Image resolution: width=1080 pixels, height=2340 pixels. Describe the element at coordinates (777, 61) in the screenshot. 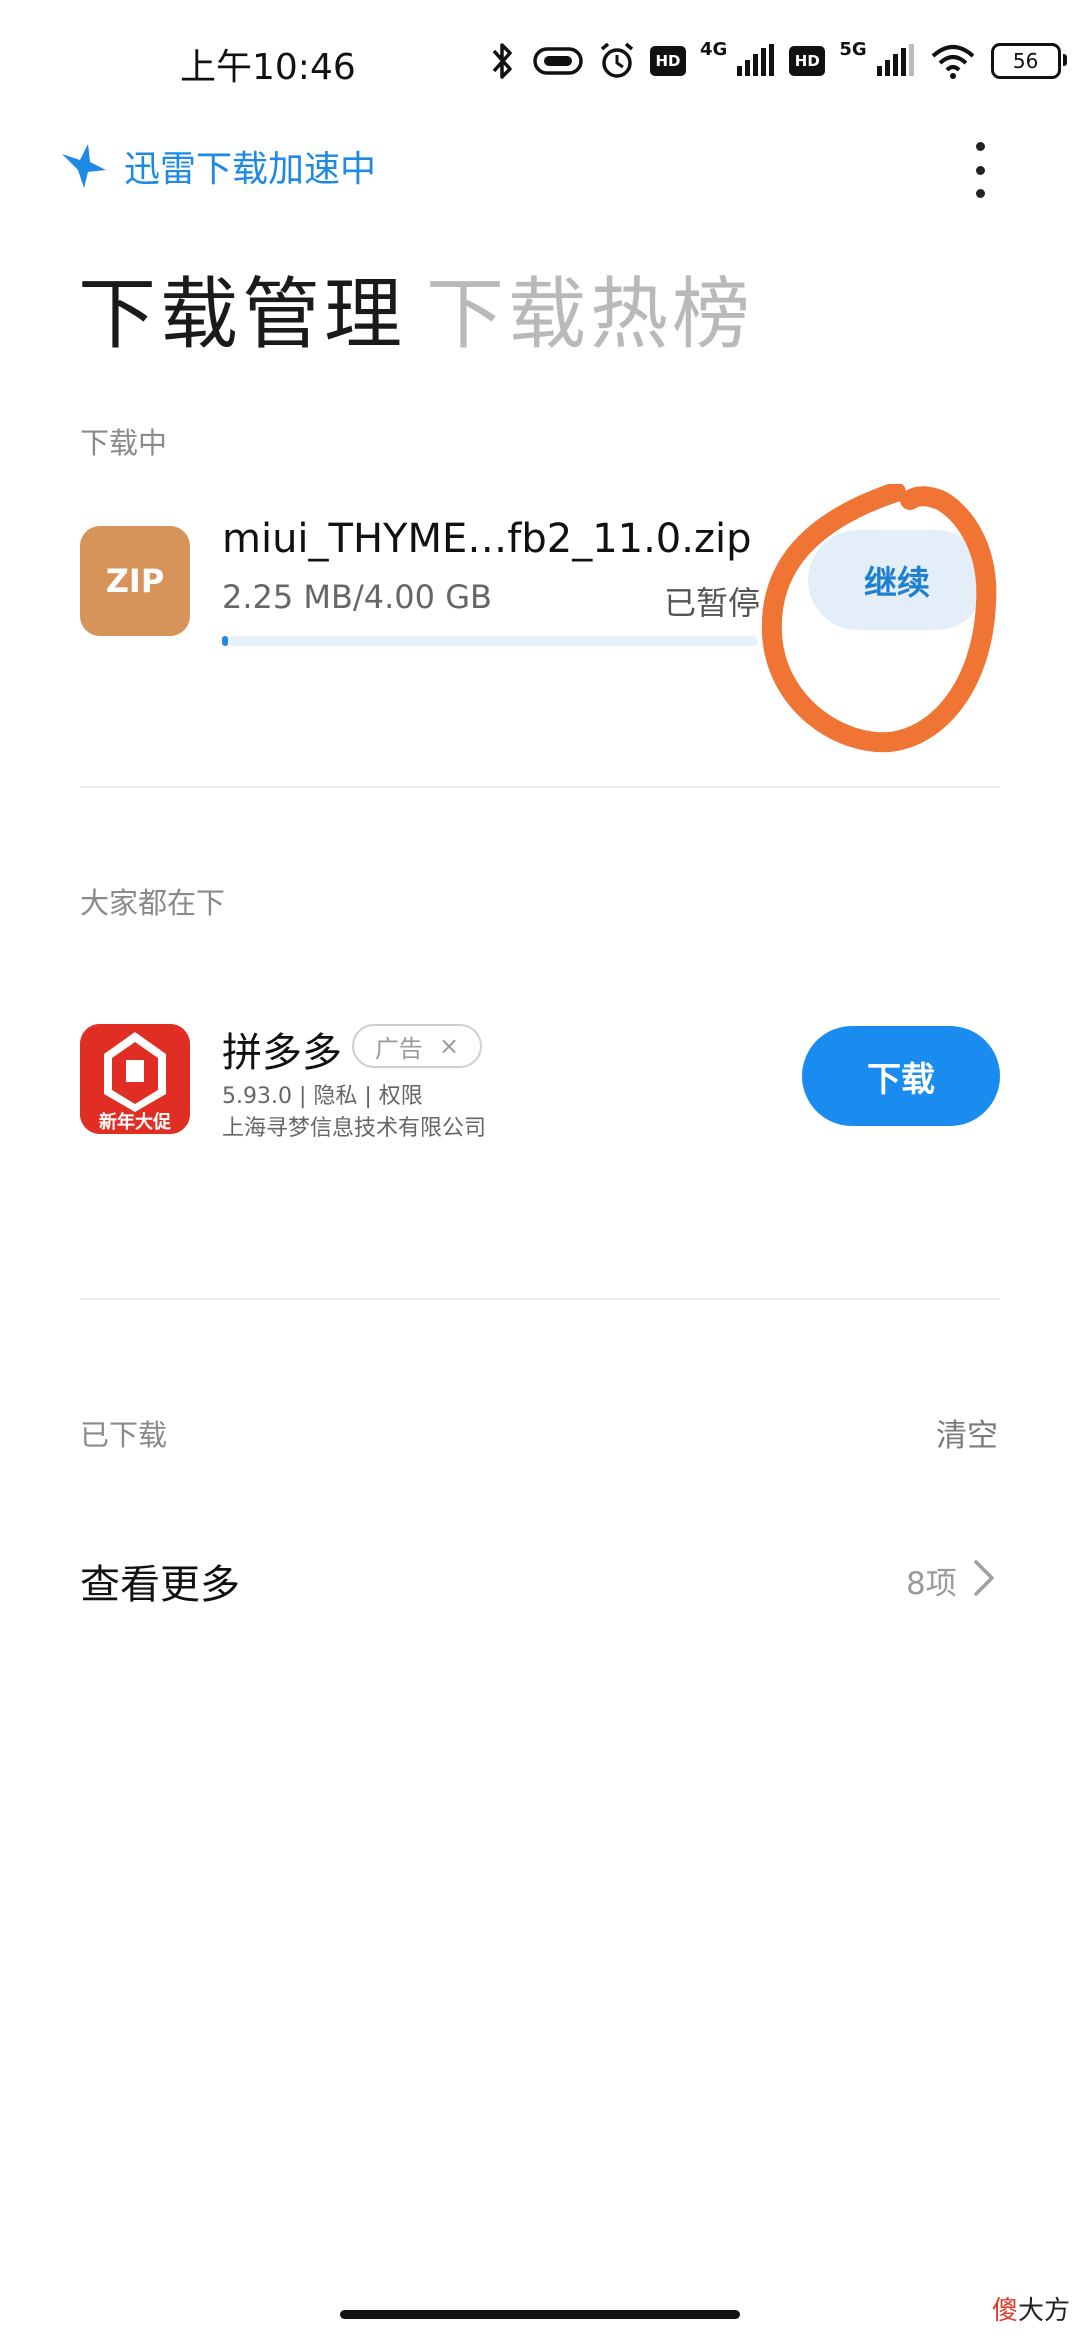

I see `status-icons: HD 4G HD 5G 56` at that location.